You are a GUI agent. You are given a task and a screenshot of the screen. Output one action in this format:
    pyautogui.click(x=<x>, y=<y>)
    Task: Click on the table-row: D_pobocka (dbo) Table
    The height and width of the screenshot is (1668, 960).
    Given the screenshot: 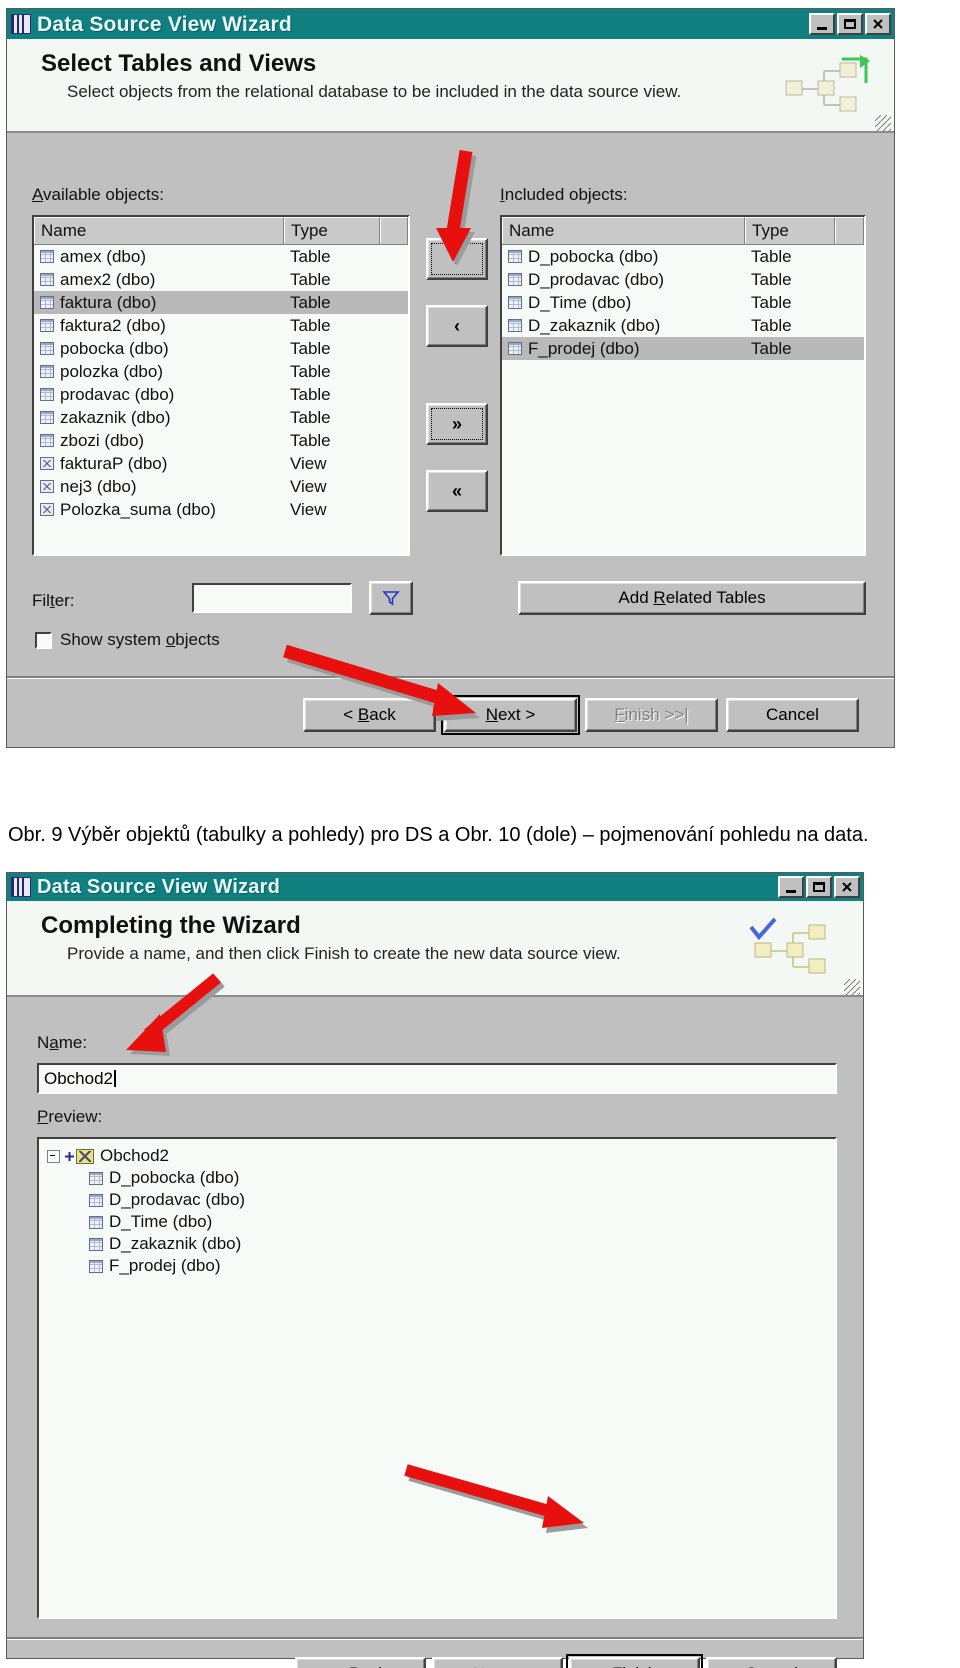 What is the action you would take?
    pyautogui.click(x=683, y=256)
    